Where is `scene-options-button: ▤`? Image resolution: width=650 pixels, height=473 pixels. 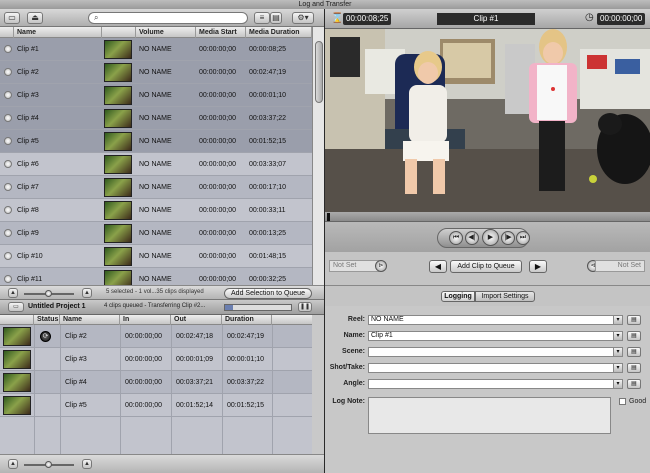 scene-options-button: ▤ is located at coordinates (634, 352).